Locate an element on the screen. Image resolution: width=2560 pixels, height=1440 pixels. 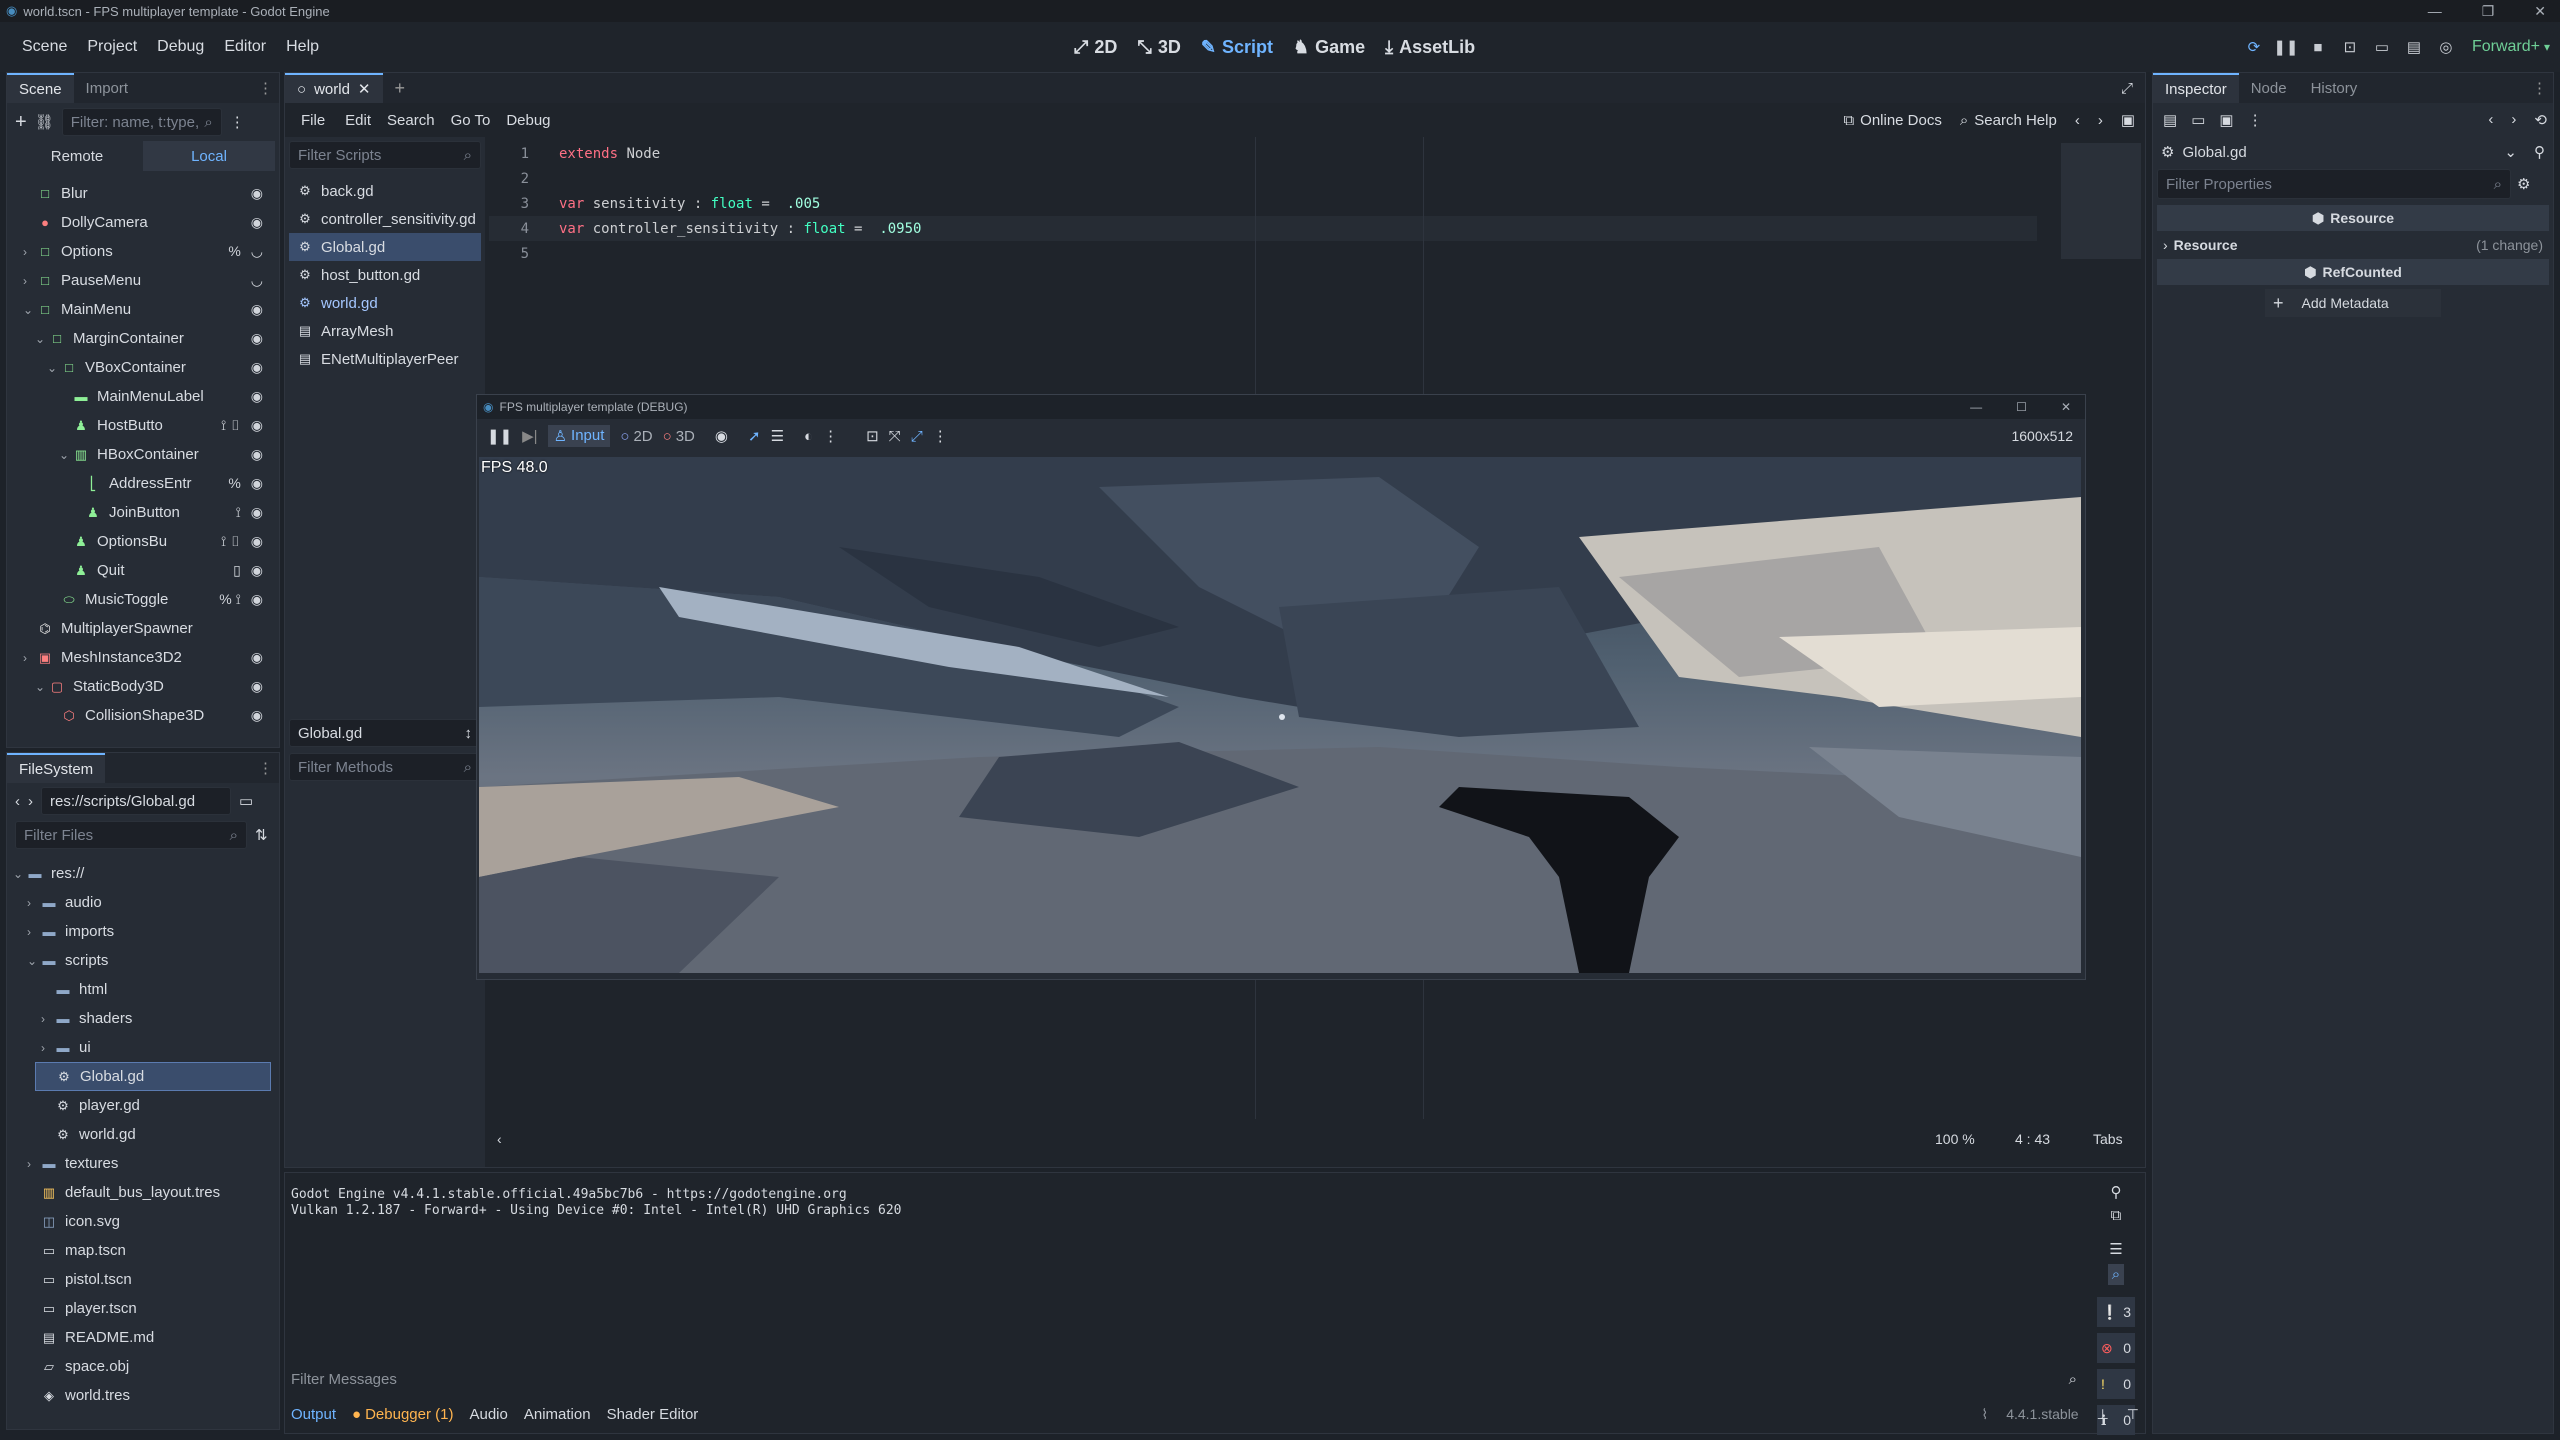
save-resource-icon: ▣ is located at coordinates (2226, 120).